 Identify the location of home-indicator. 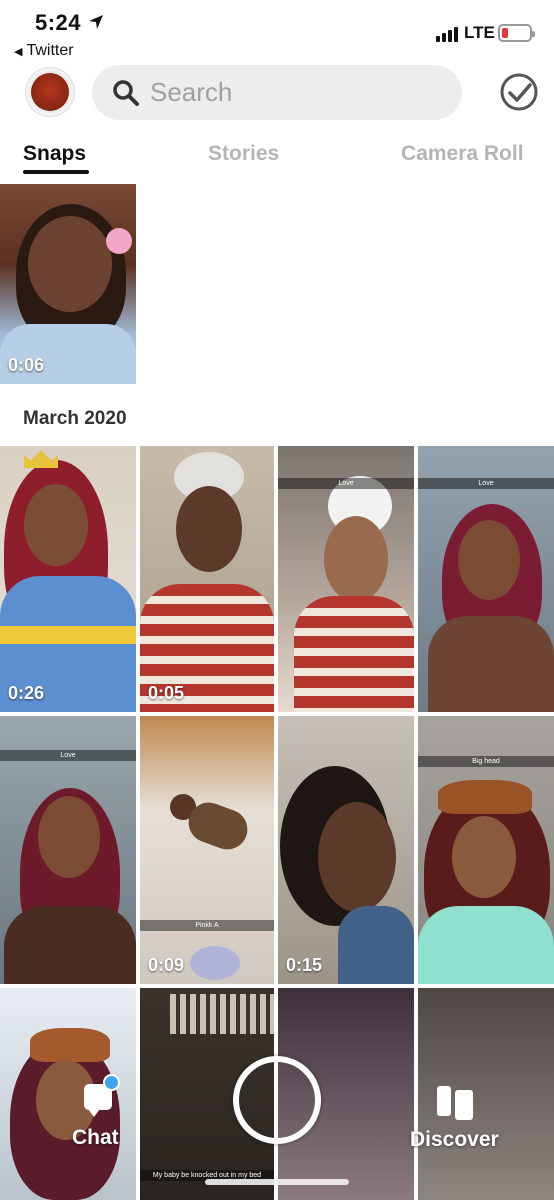
(277, 1182).